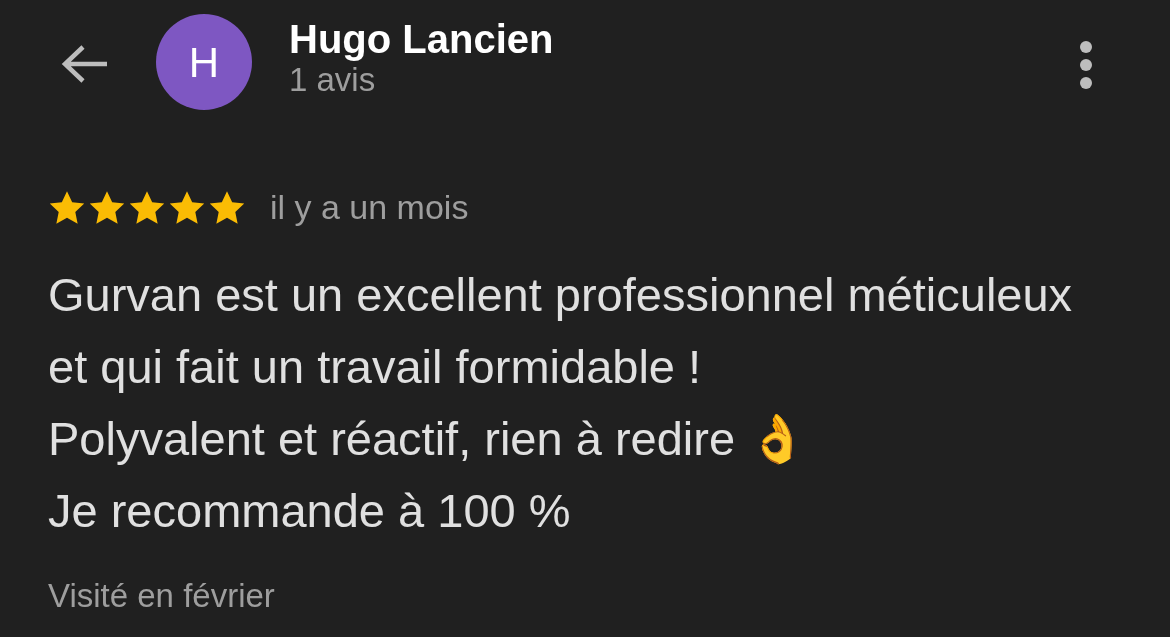 Image resolution: width=1170 pixels, height=637 pixels. Describe the element at coordinates (421, 39) in the screenshot. I see `reviewer-name: Hugo Lancien` at that location.